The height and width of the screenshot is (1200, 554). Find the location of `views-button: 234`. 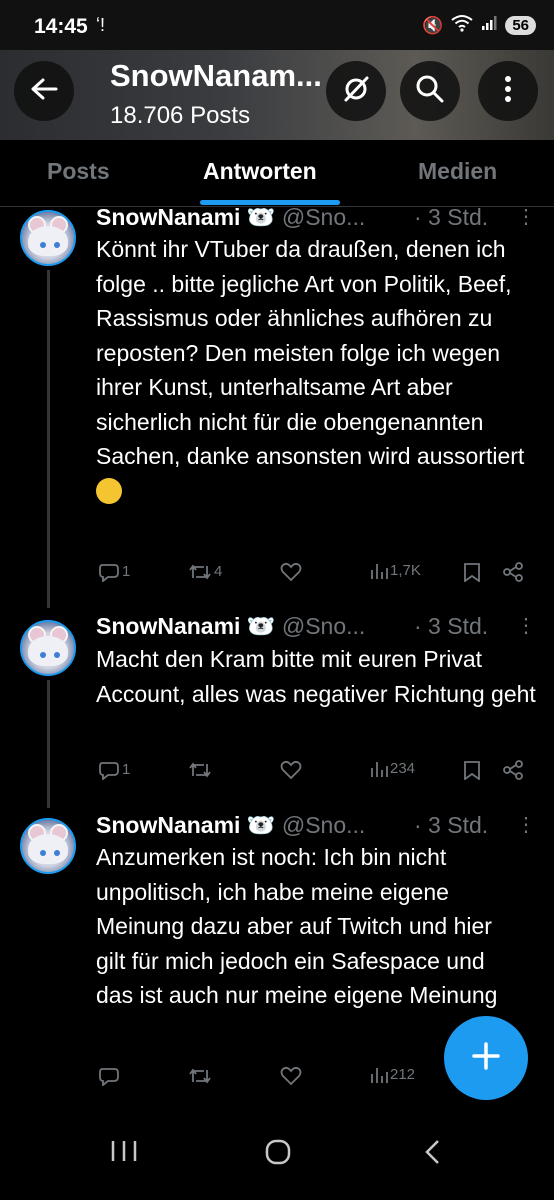

views-button: 234 is located at coordinates (393, 769).